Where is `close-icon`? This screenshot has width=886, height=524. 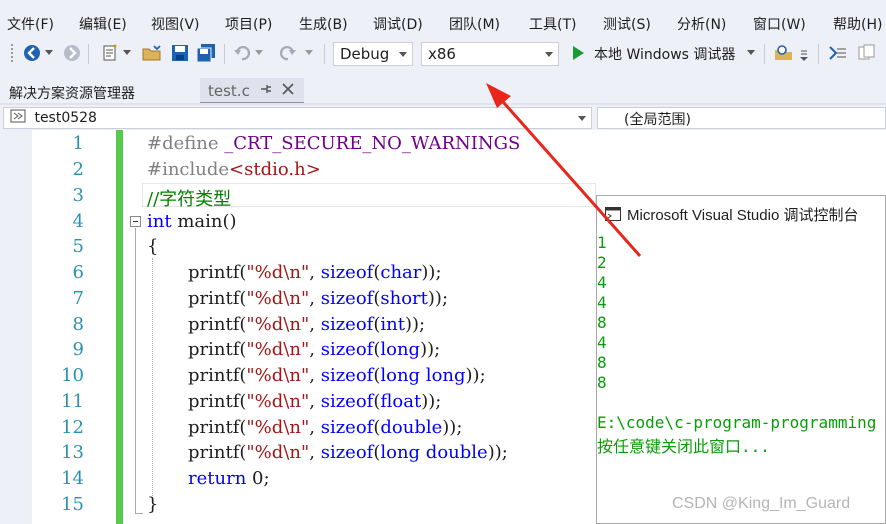 close-icon is located at coordinates (288, 91).